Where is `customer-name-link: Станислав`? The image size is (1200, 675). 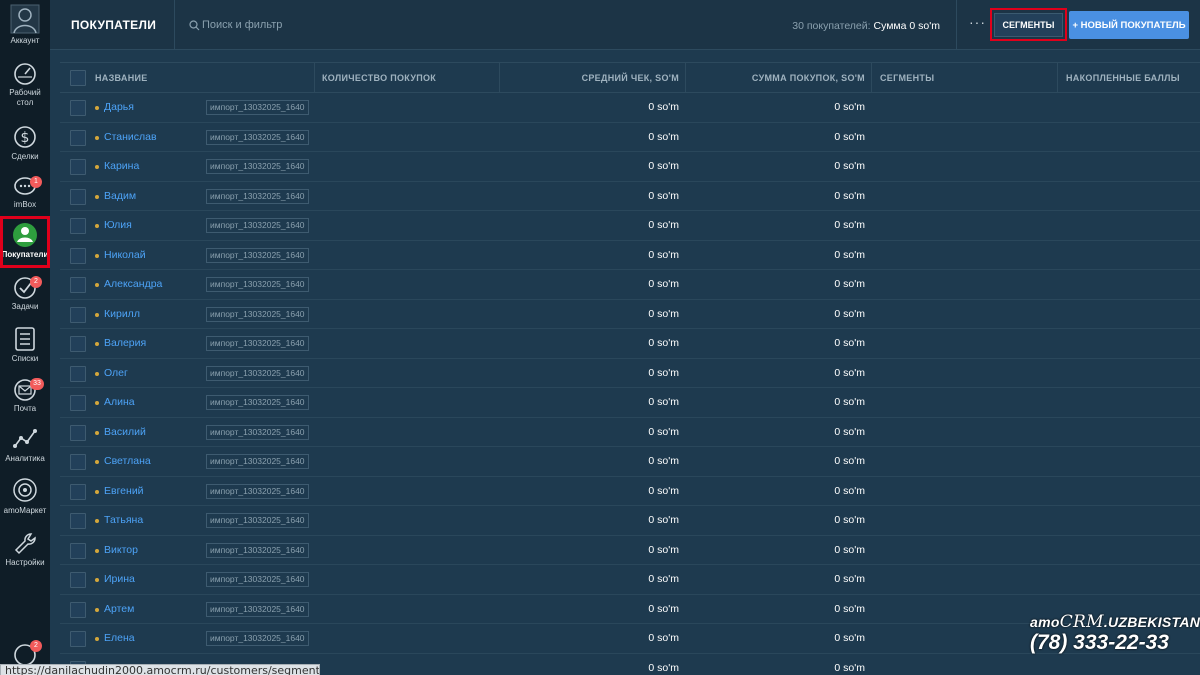 customer-name-link: Станислав is located at coordinates (130, 137).